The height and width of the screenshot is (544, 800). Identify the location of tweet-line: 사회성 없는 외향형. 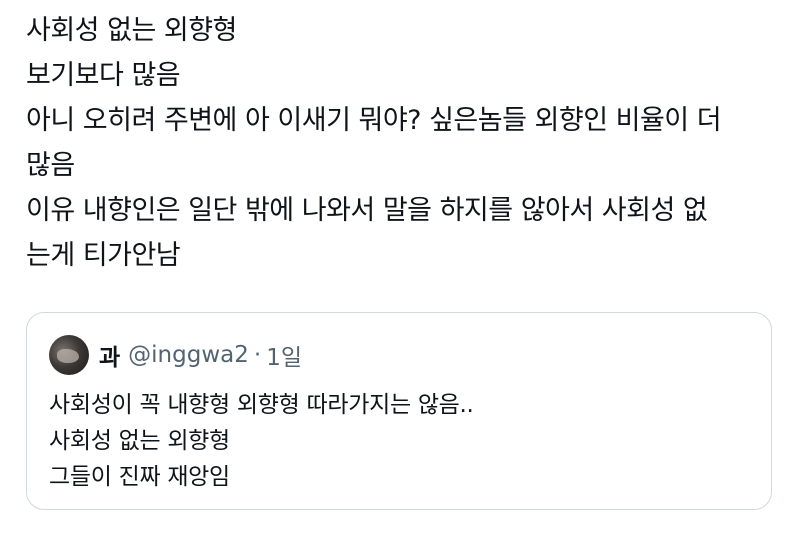
(131, 30).